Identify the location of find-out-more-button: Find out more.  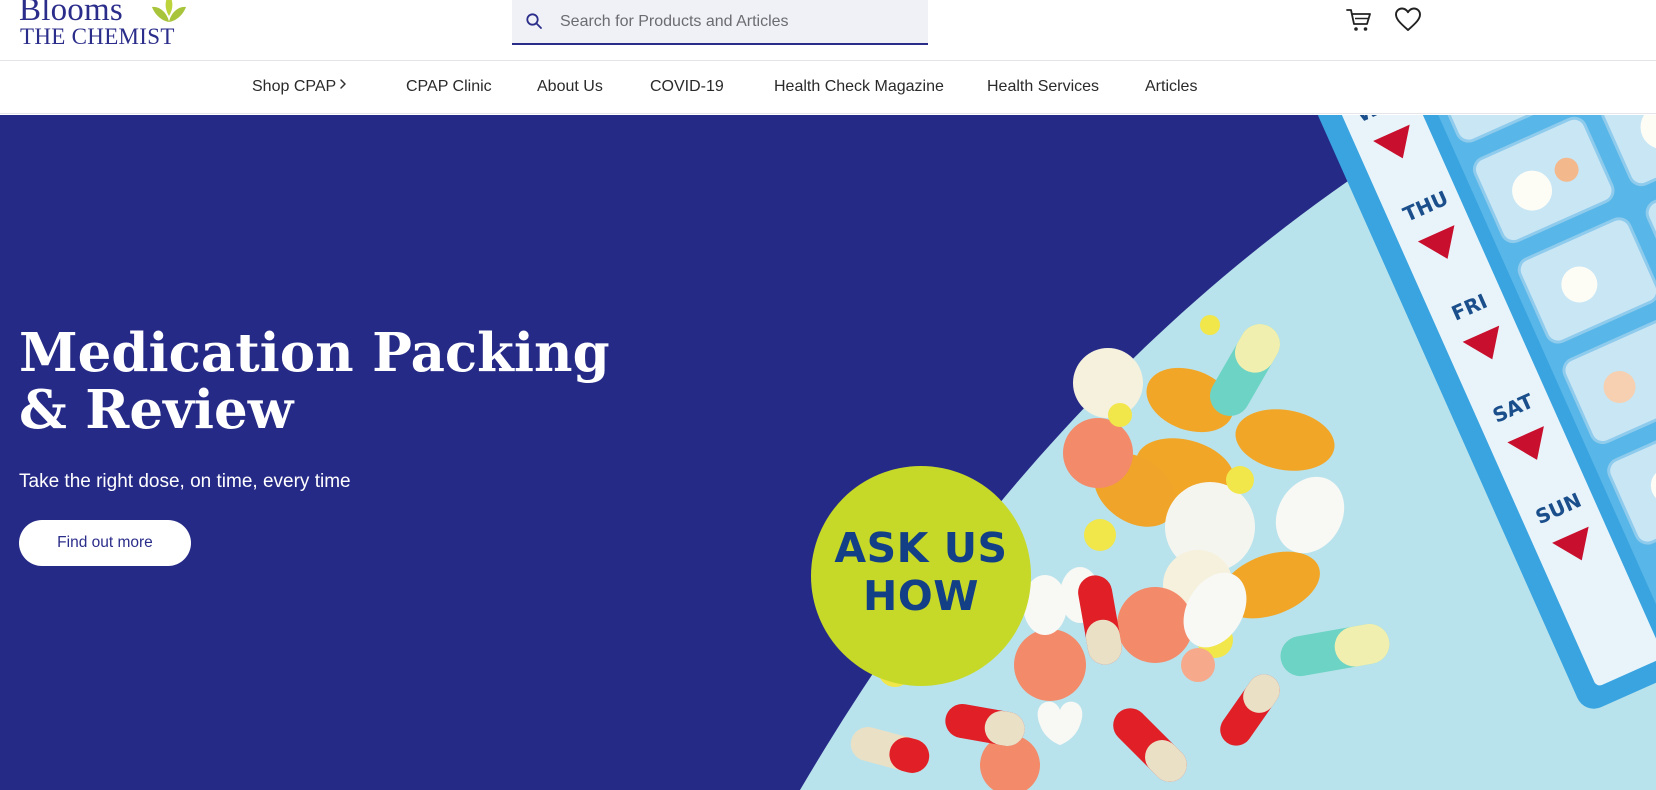
(105, 543).